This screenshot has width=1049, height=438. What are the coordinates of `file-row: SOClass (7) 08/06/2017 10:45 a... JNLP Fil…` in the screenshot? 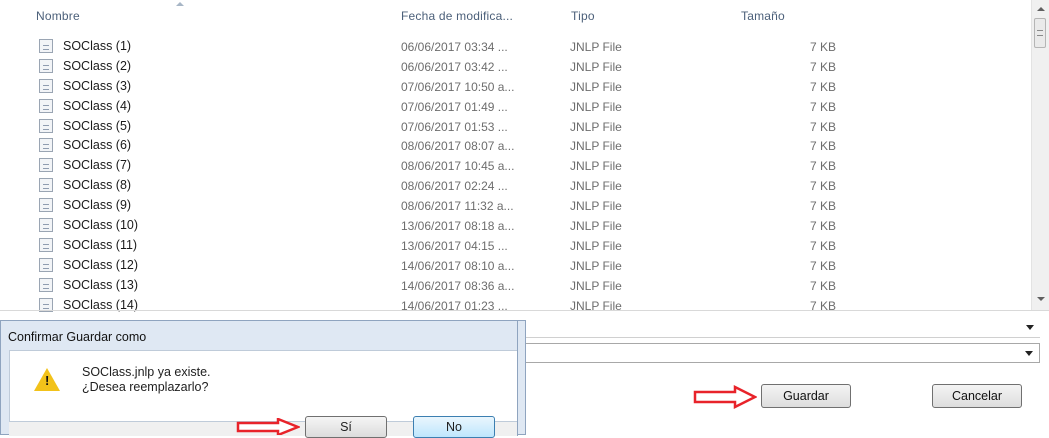 It's located at (515, 166).